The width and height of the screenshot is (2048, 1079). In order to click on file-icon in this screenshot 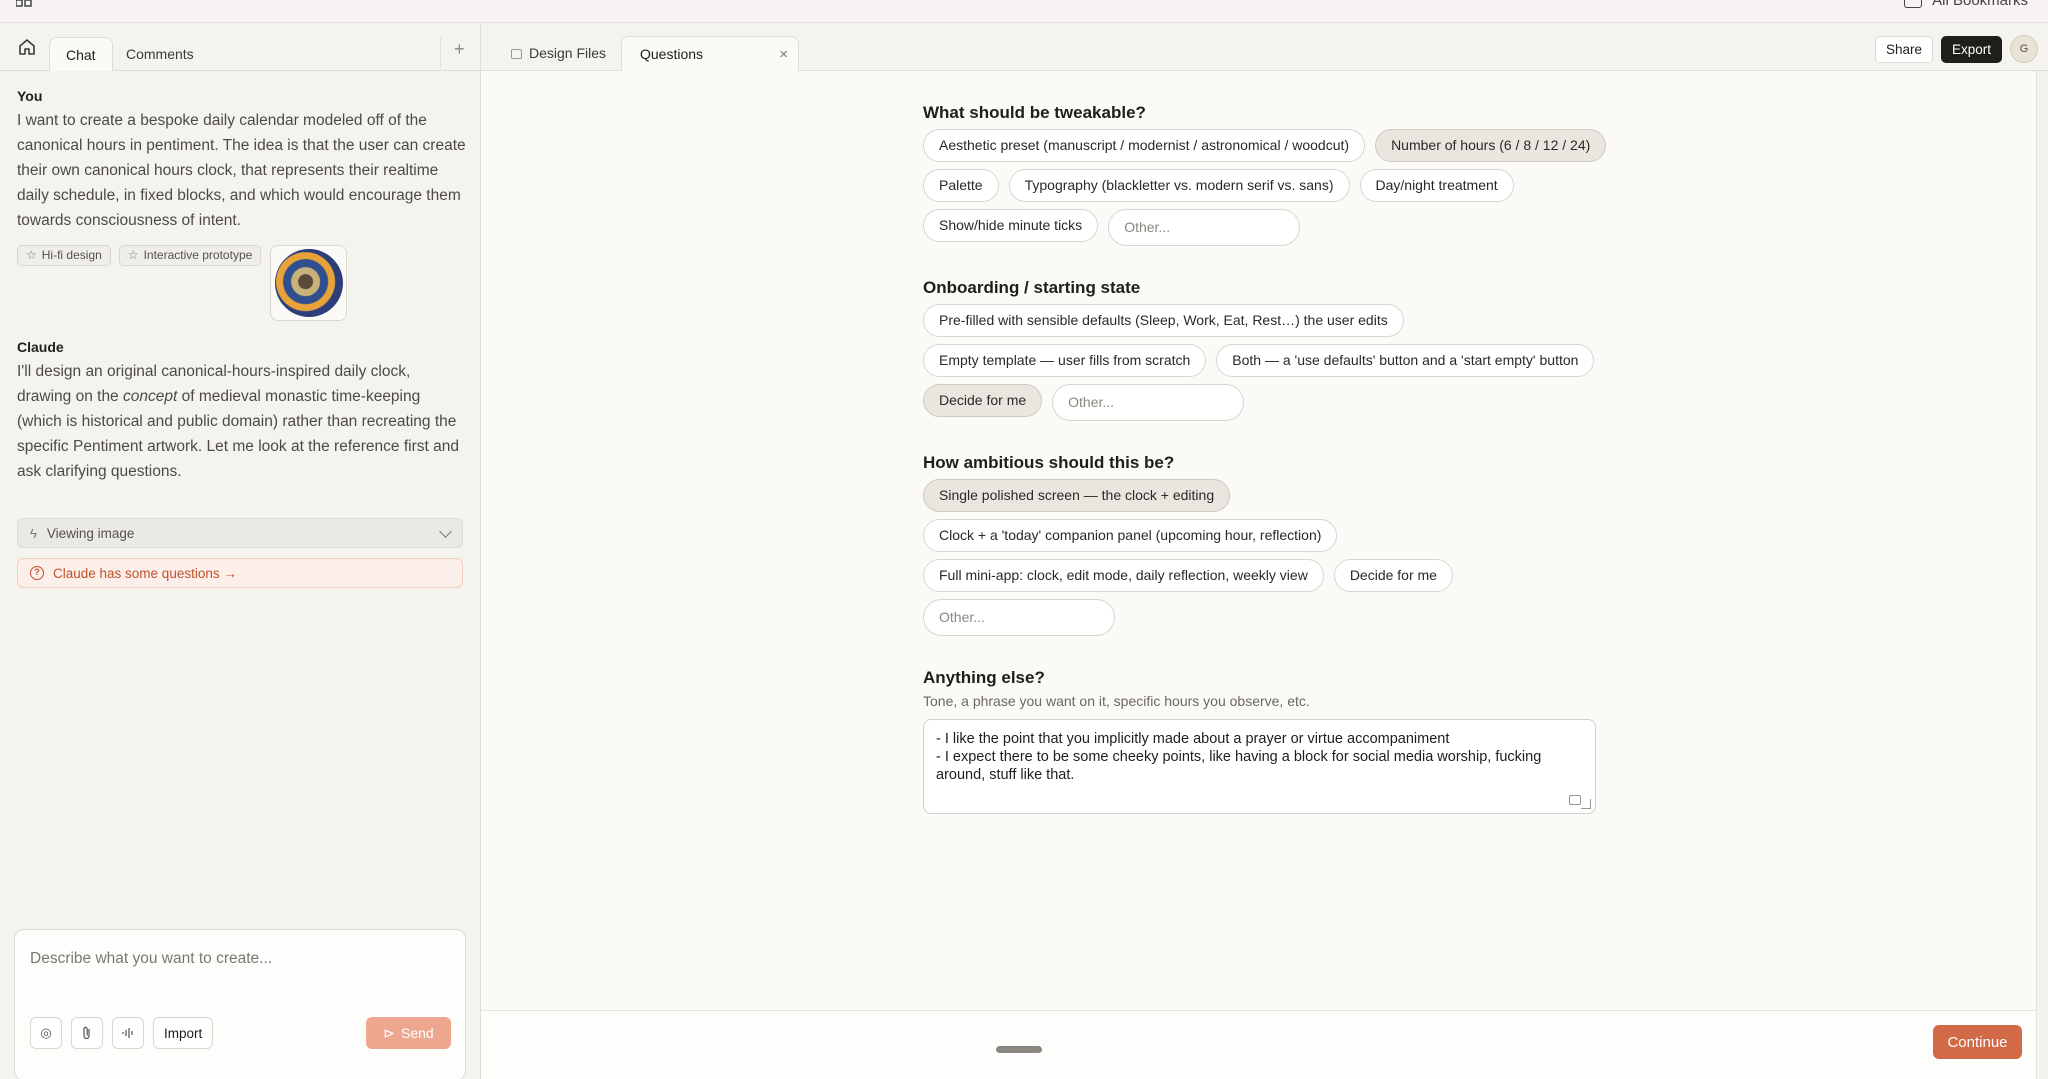, I will do `click(516, 53)`.